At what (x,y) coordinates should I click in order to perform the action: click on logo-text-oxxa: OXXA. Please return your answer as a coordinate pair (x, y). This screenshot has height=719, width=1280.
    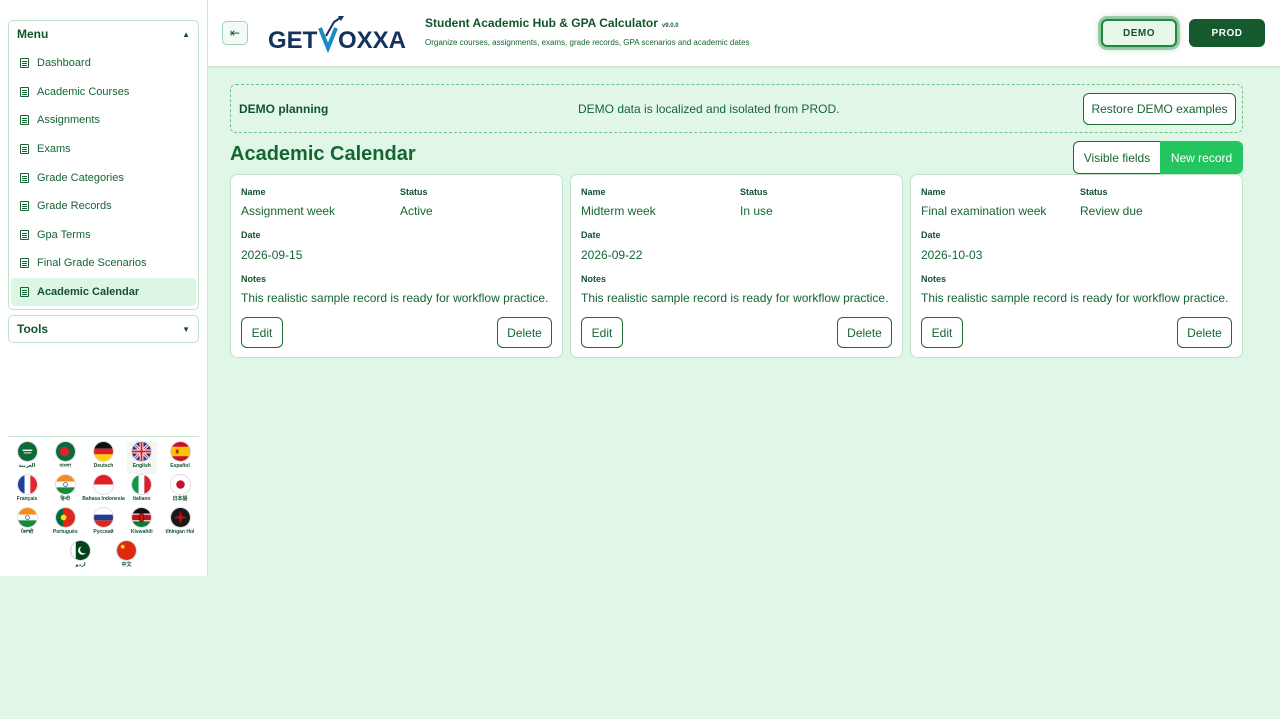
    Looking at the image, I should click on (372, 40).